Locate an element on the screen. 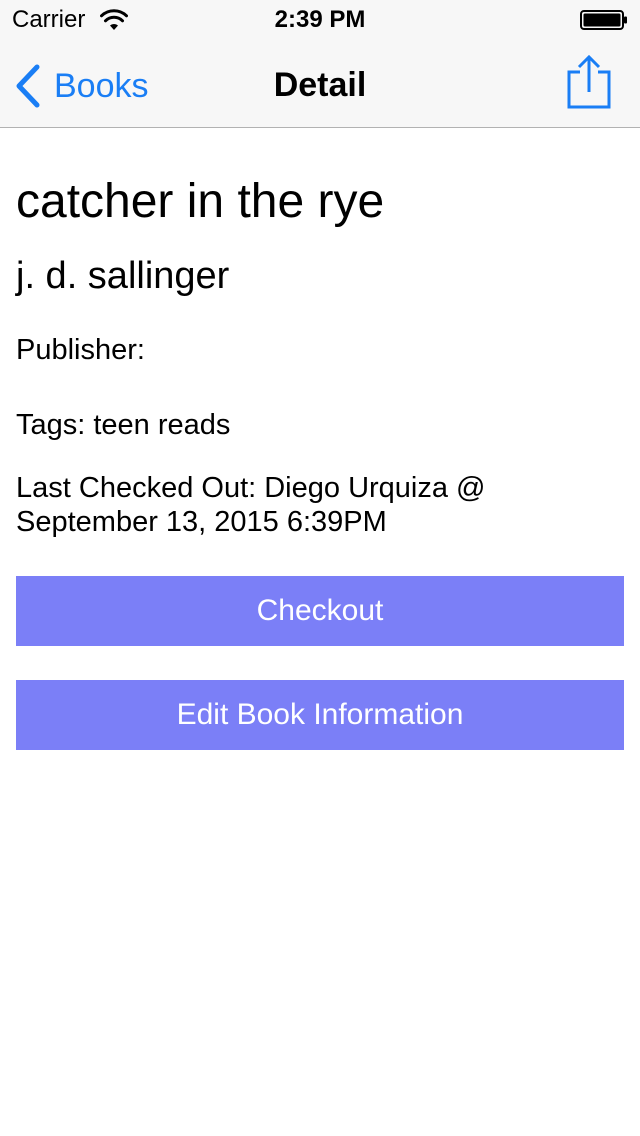 The width and height of the screenshot is (640, 1136). header: Carrier 2:39 PM Books Detail is located at coordinates (320, 64).